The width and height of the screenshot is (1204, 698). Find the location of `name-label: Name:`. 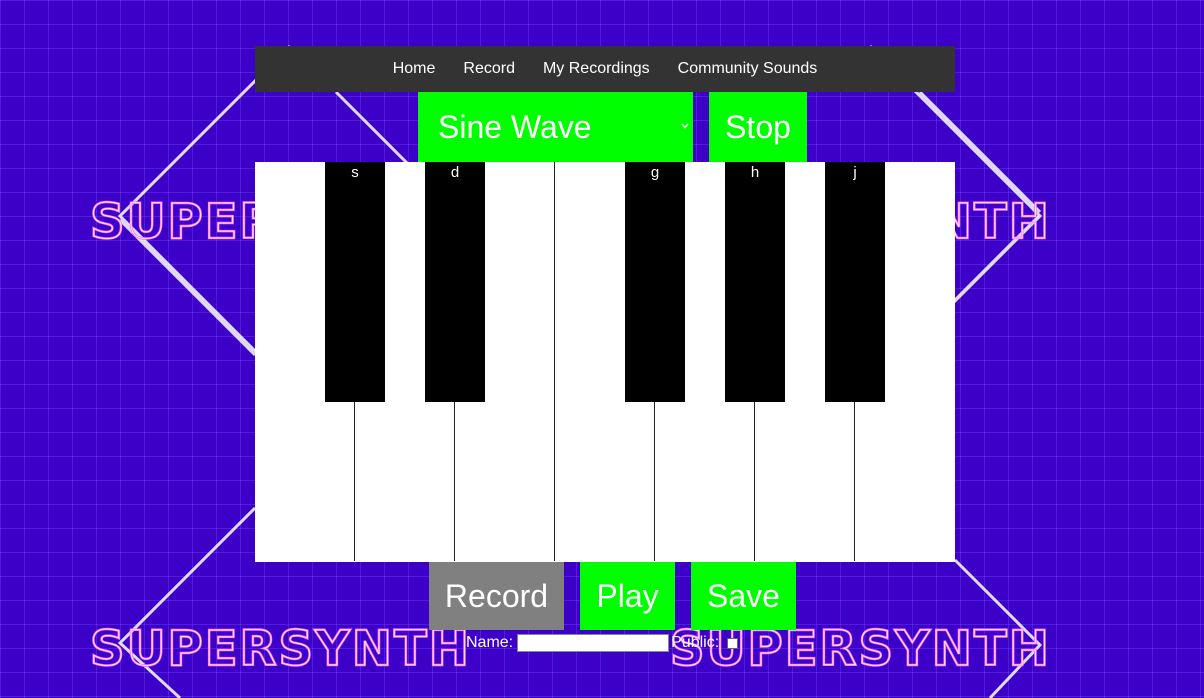

name-label: Name: is located at coordinates (490, 642).